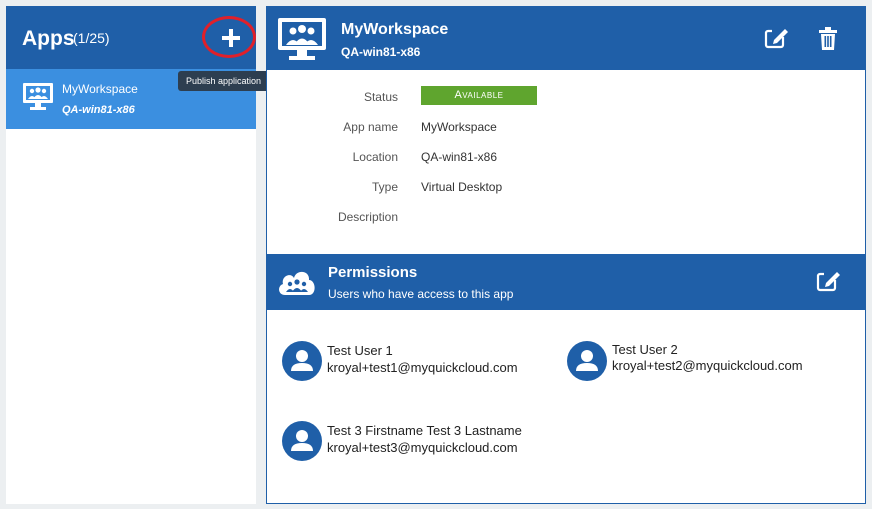  I want to click on cloud-users-icon, so click(297, 283).